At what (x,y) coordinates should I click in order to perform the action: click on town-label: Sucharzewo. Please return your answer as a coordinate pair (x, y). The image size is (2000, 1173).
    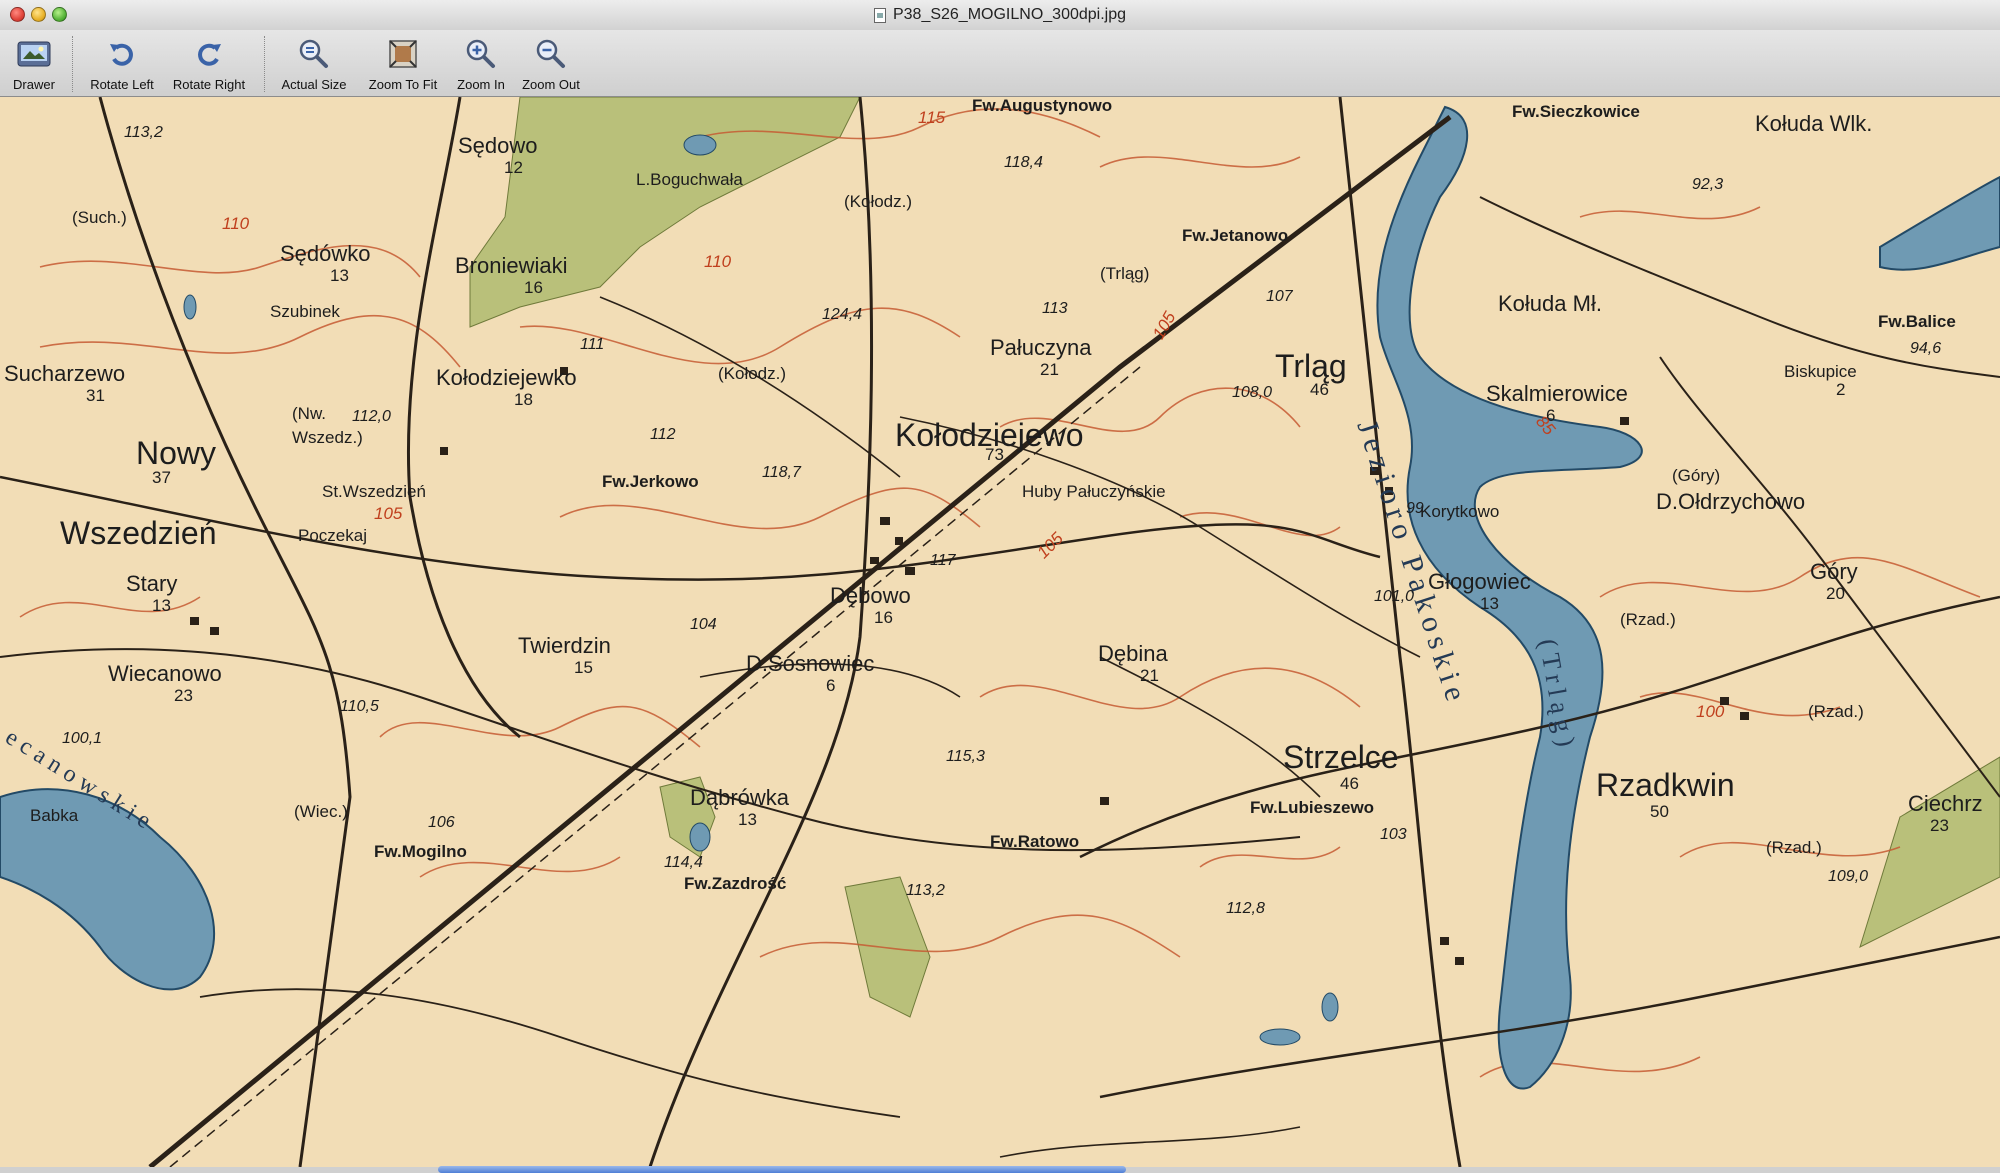
    Looking at the image, I should click on (65, 373).